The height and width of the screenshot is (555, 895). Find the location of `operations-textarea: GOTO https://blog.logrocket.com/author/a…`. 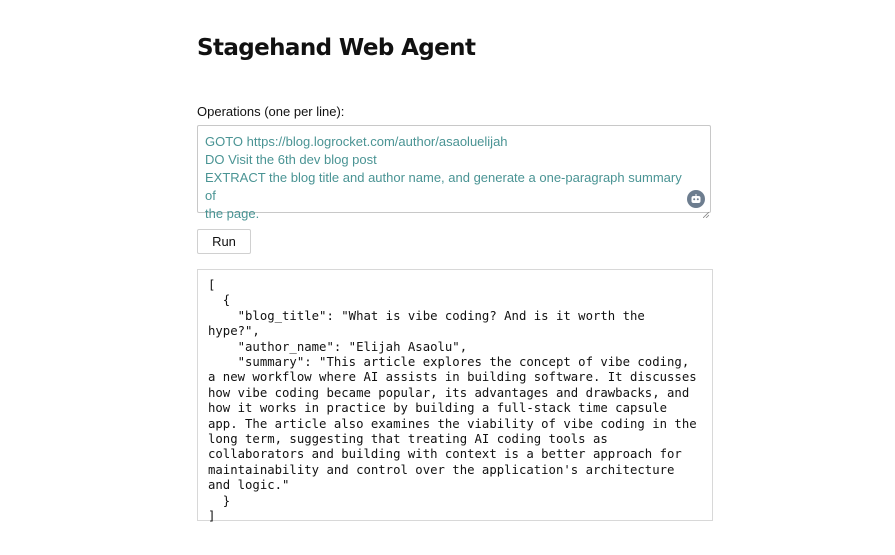

operations-textarea: GOTO https://blog.logrocket.com/author/a… is located at coordinates (454, 173).